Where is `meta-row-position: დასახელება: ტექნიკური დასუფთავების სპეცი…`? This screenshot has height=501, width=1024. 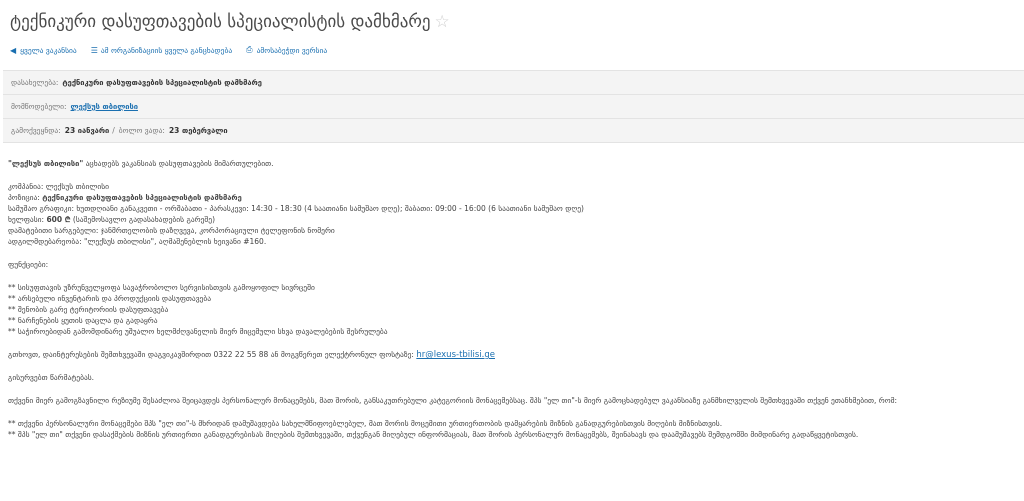
meta-row-position: დასახელება: ტექნიკური დასუფთავების სპეცი… is located at coordinates (513, 83).